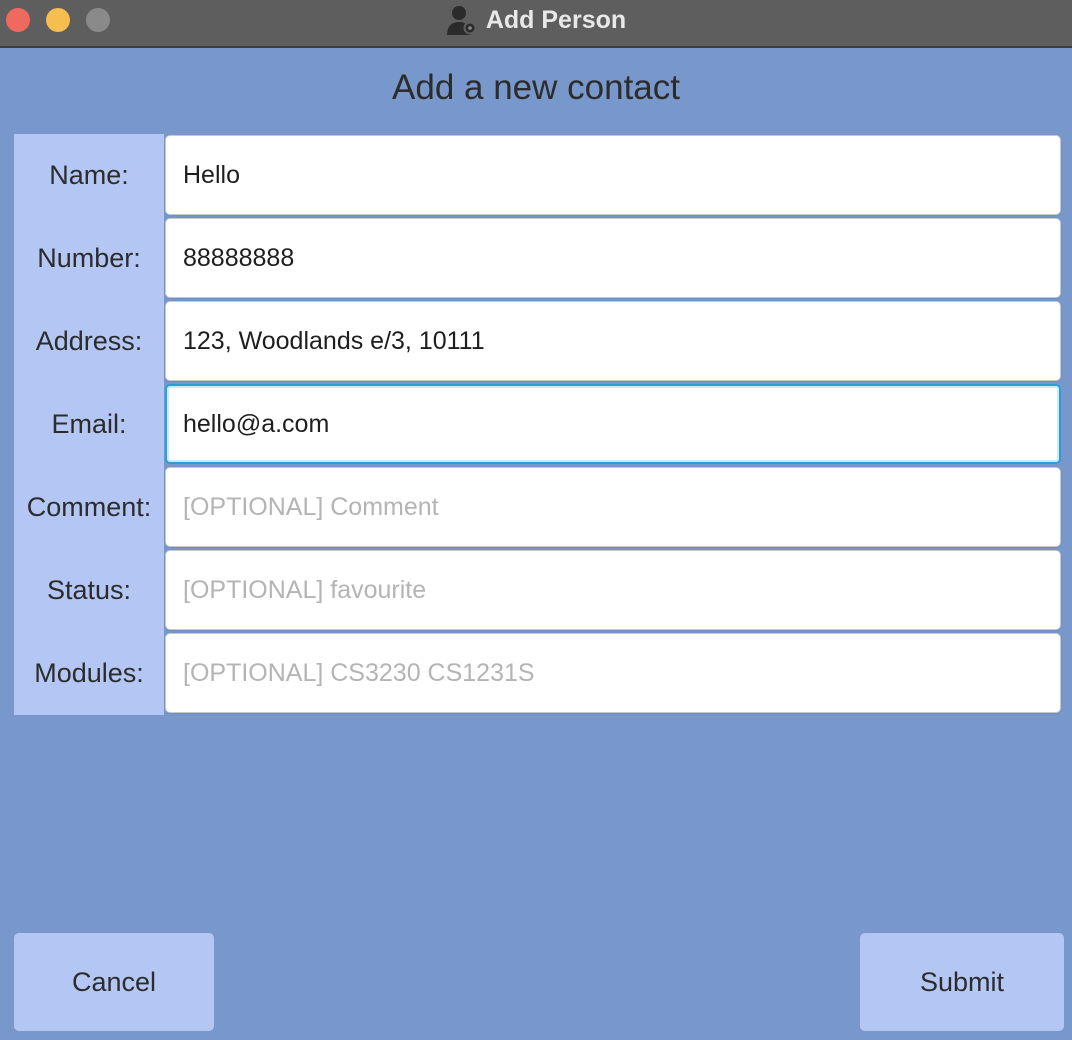  I want to click on cancel-button: Cancel, so click(114, 982).